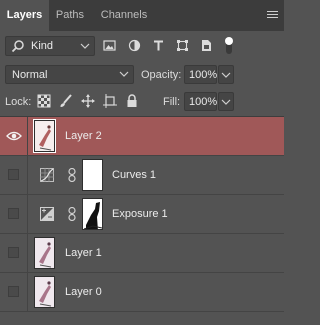  What do you see at coordinates (30, 75) in the screenshot?
I see `blend-mode-value: Normal` at bounding box center [30, 75].